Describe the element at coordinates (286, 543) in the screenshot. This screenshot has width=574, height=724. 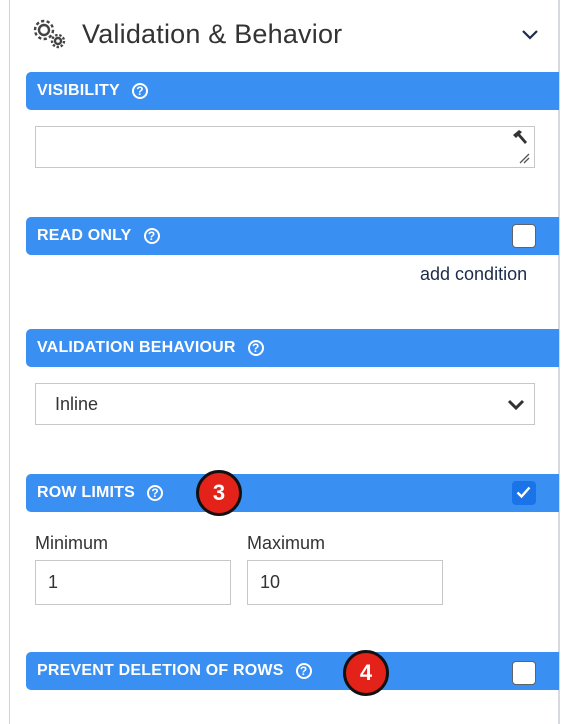
I see `maximum-label: Maximum` at that location.